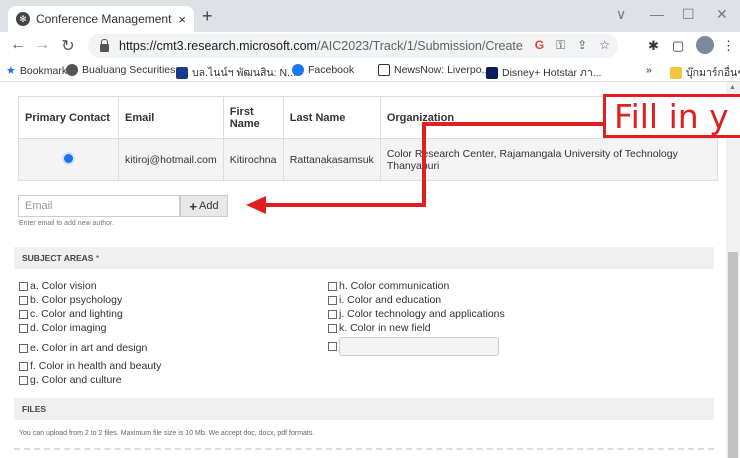 This screenshot has height=458, width=740. What do you see at coordinates (364, 258) in the screenshot?
I see `subject-areas-header: SUBJECT AREAS *` at bounding box center [364, 258].